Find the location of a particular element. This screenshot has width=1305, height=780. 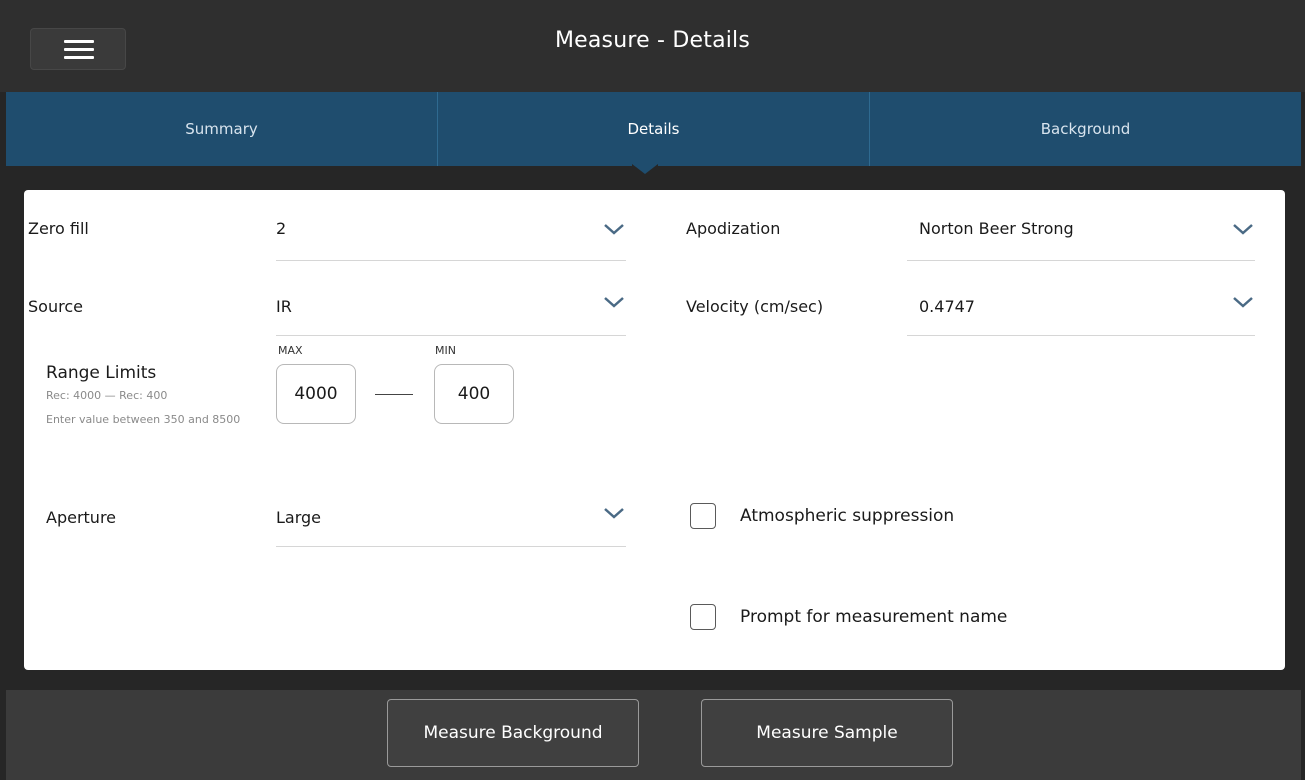

zero-fill-select: 2 is located at coordinates (451, 235).